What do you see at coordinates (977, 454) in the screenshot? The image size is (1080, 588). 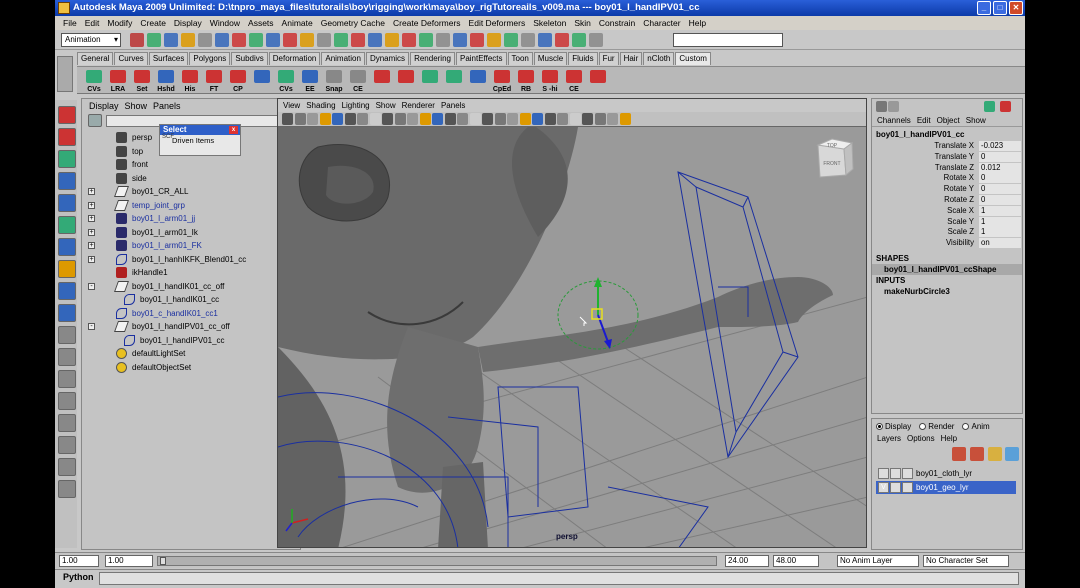 I see `new-layer-selected-icon` at bounding box center [977, 454].